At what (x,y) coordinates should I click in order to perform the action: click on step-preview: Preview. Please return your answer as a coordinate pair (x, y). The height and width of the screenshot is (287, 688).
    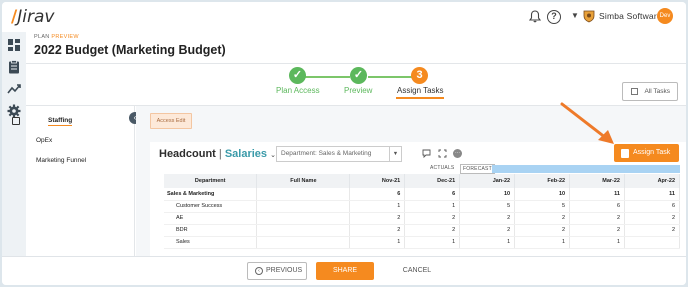
    Looking at the image, I should click on (358, 90).